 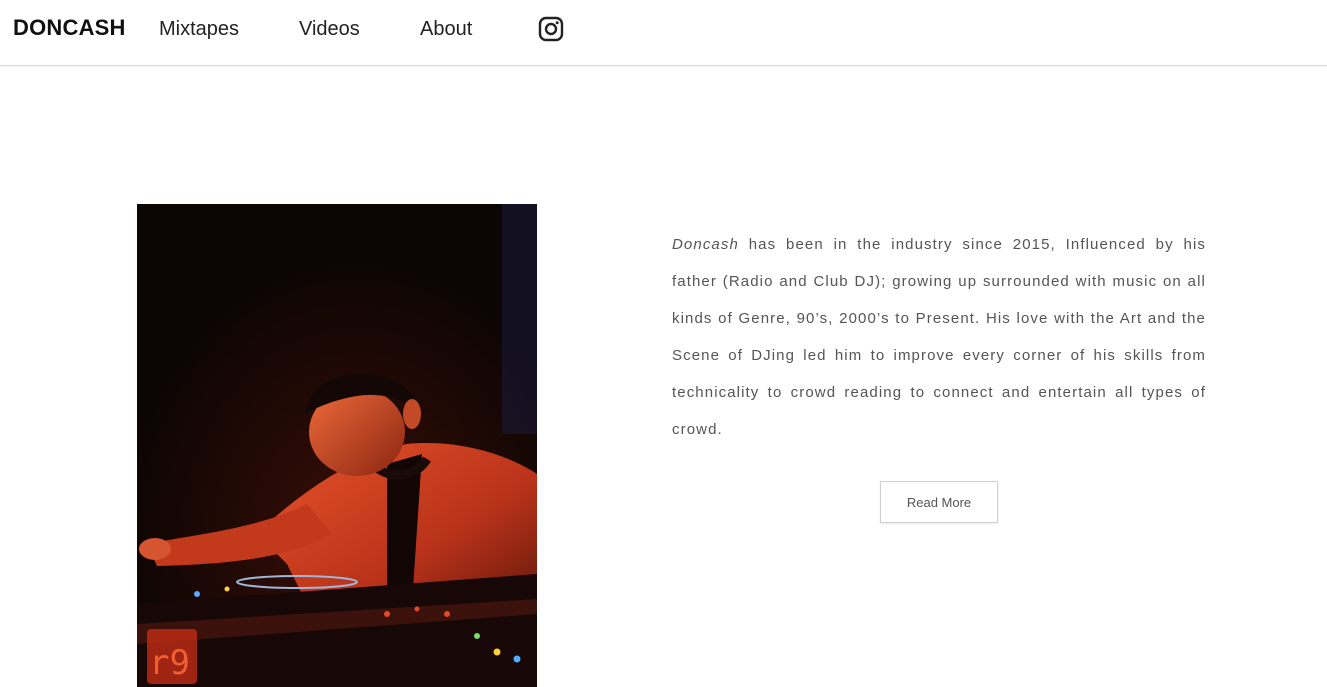 What do you see at coordinates (329, 29) in the screenshot?
I see `nav-link-videos: Videos` at bounding box center [329, 29].